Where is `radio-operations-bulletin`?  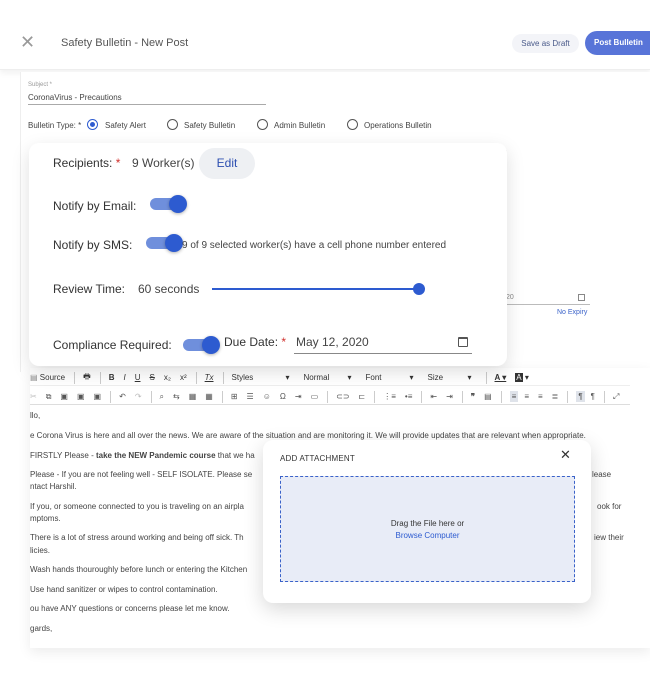 radio-operations-bulletin is located at coordinates (352, 124).